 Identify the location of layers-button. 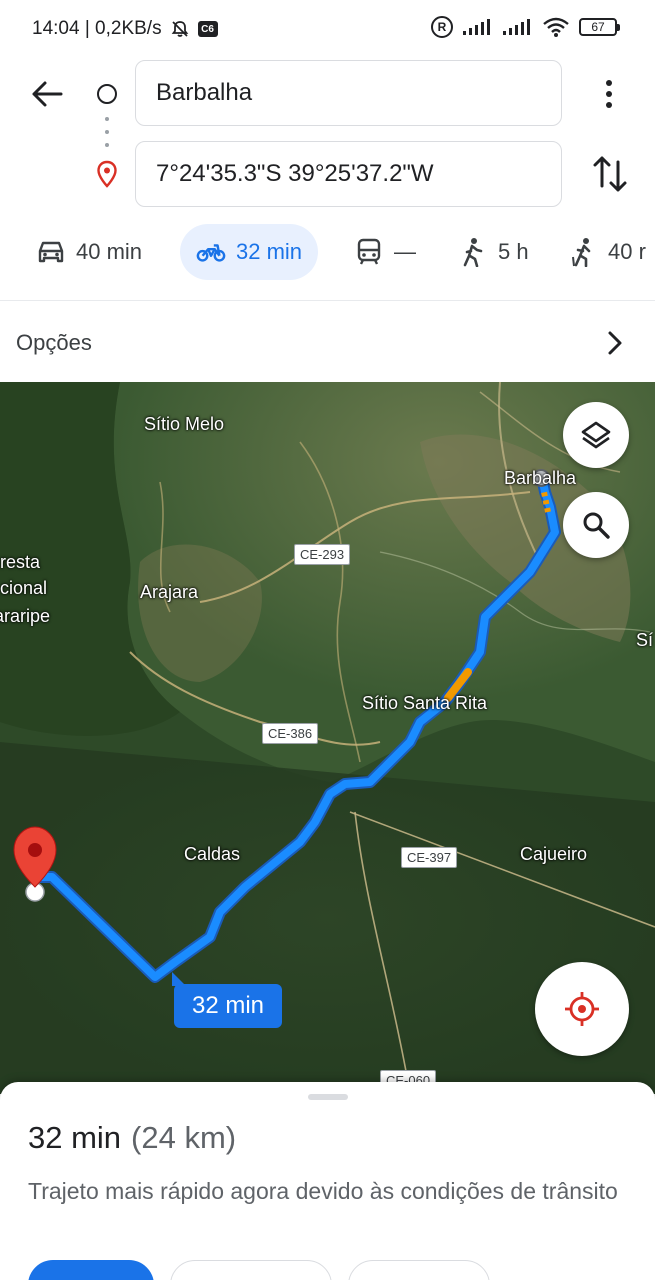
(596, 435).